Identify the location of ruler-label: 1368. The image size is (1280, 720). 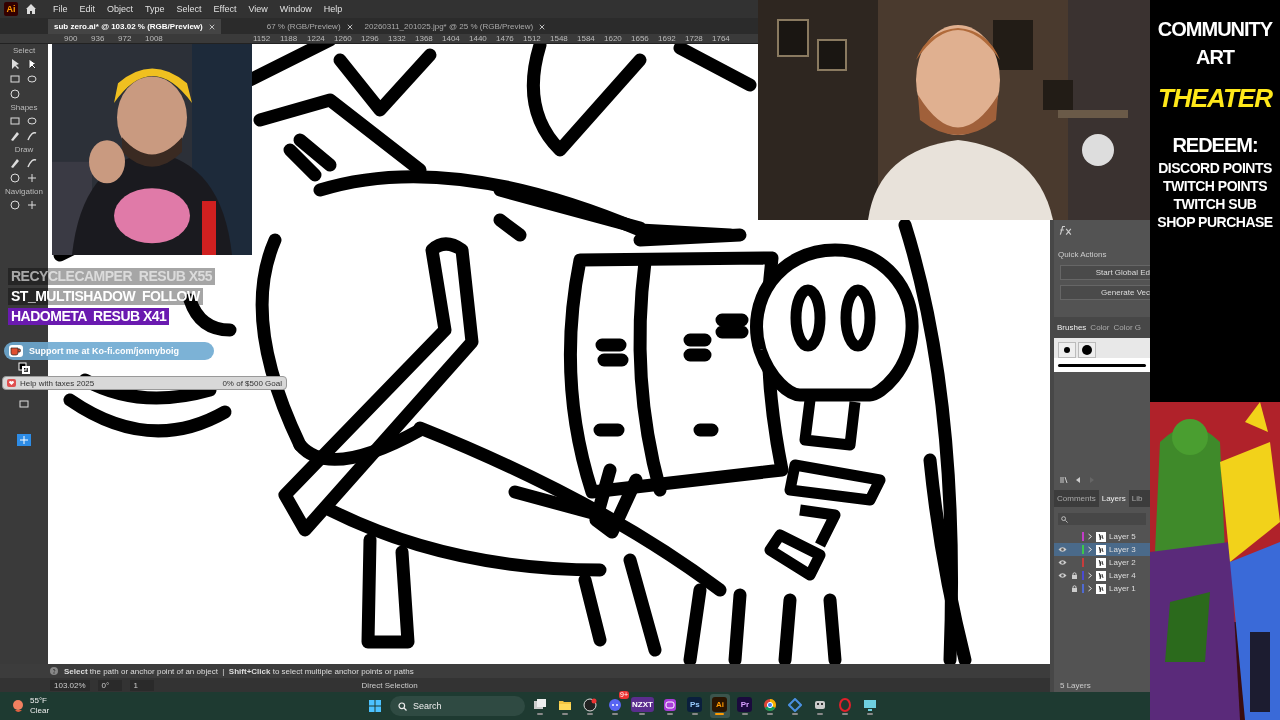
(424, 38).